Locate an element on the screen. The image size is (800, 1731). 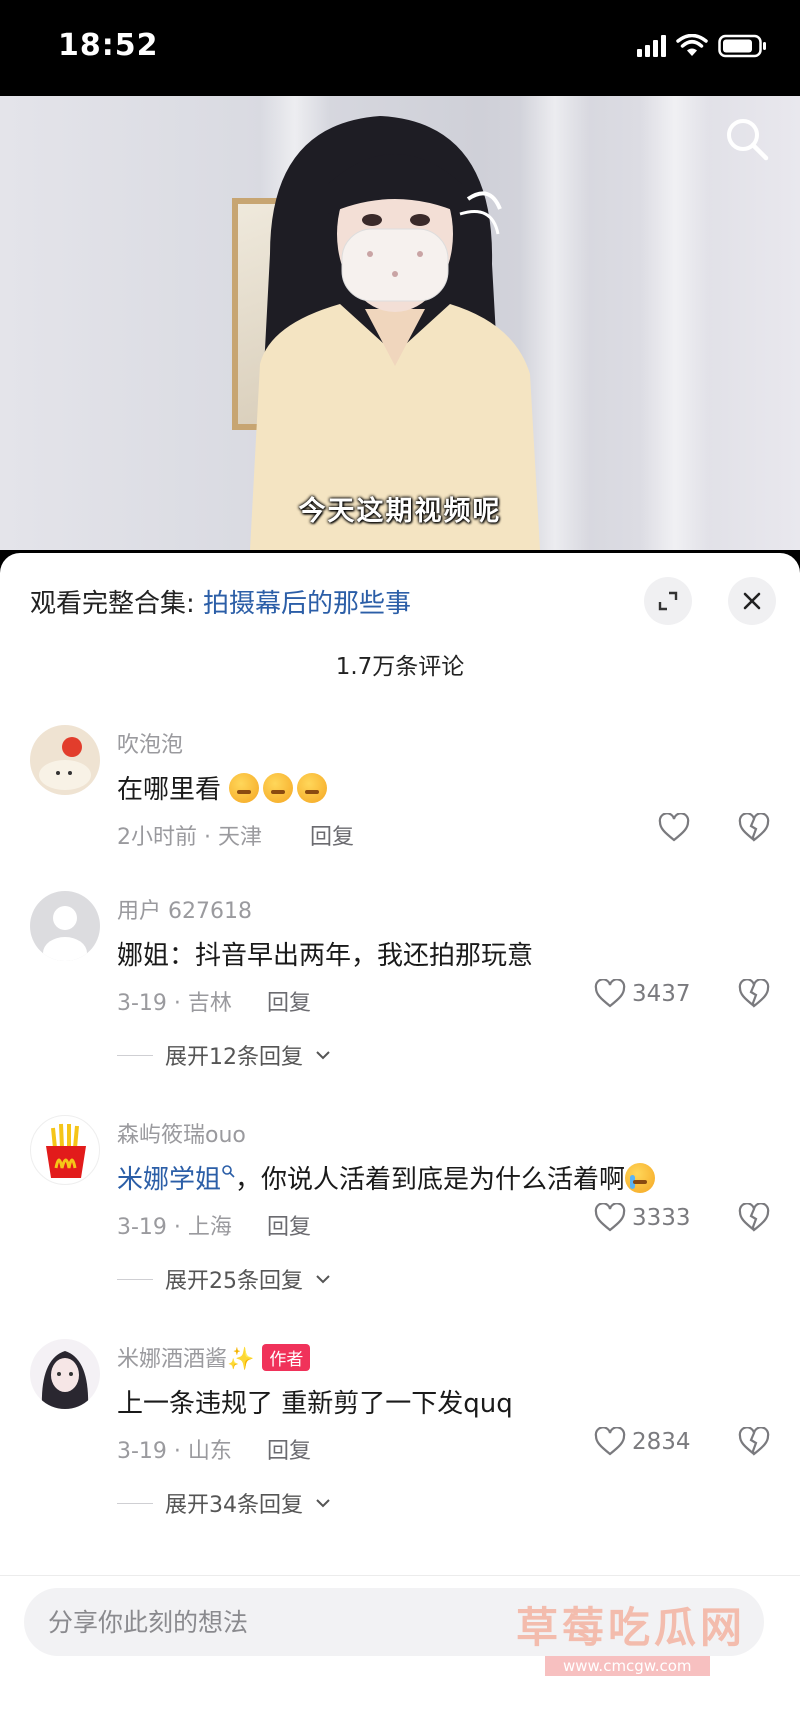
status-icons is located at coordinates (702, 46).